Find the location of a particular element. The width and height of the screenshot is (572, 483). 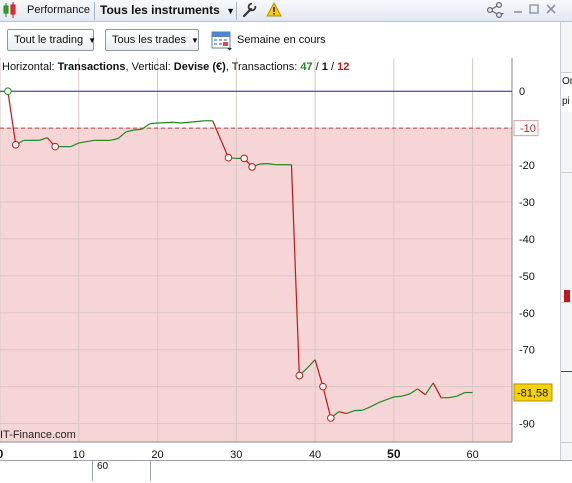

y-tick-label: 0 is located at coordinates (522, 92).